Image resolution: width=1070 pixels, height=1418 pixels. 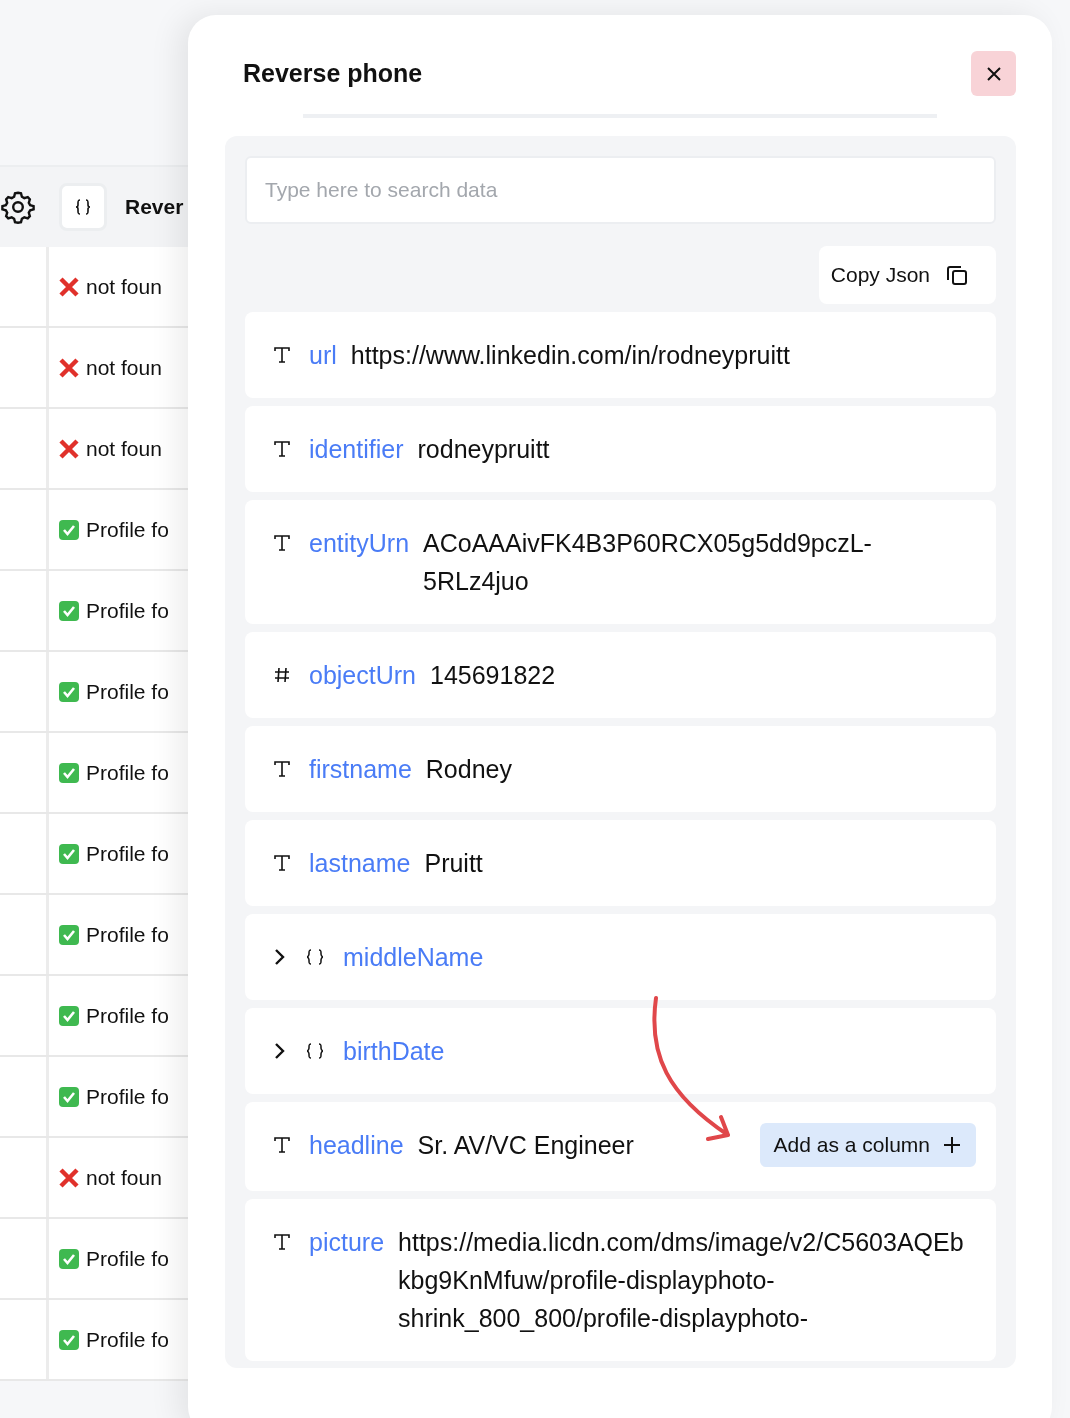 What do you see at coordinates (648, 562) in the screenshot?
I see `field-value: ACoAAAivFK4B3P60RCX05g5dd9pczL-5RLz4juo` at bounding box center [648, 562].